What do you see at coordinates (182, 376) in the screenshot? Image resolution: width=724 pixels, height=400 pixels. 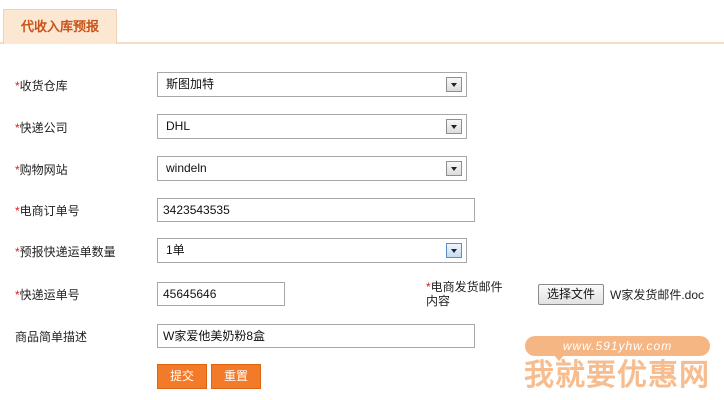 I see `submit-button: 提交` at bounding box center [182, 376].